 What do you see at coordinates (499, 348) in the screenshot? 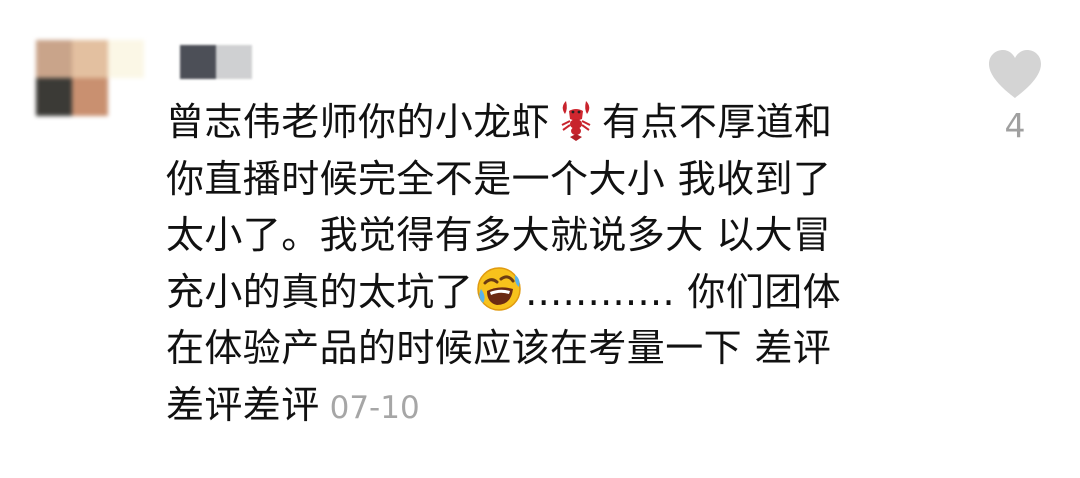
I see `comment-line: 在体验产品的时候应该在考量一下 差评` at bounding box center [499, 348].